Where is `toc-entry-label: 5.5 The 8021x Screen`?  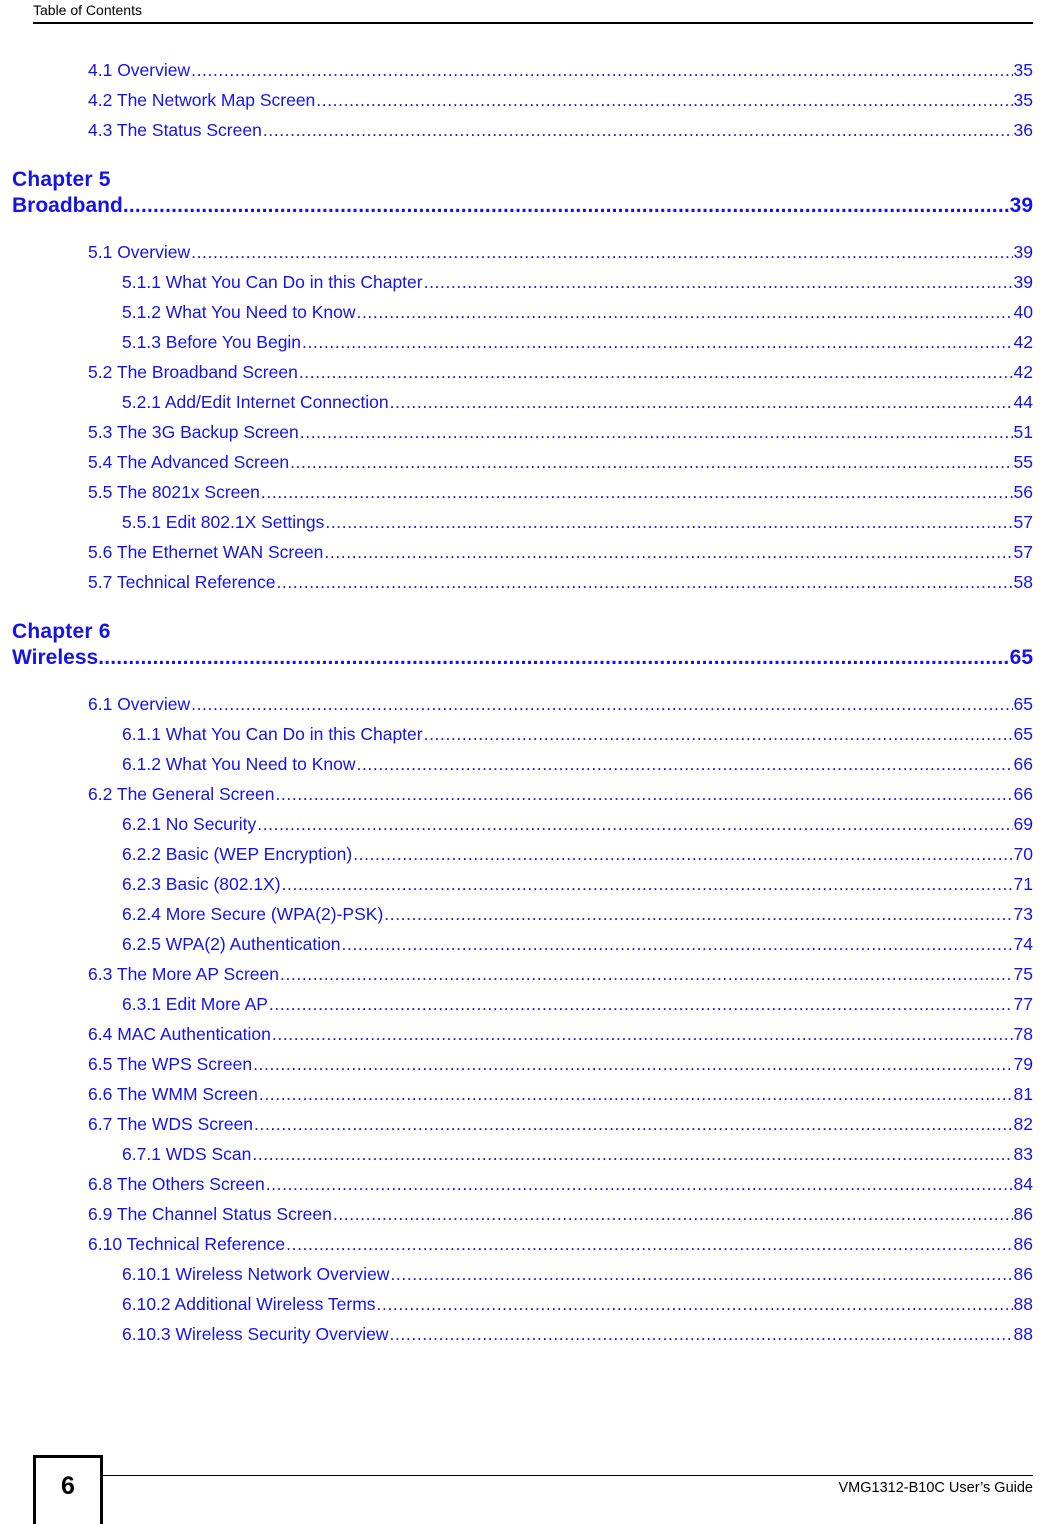 toc-entry-label: 5.5 The 8021x Screen is located at coordinates (174, 492).